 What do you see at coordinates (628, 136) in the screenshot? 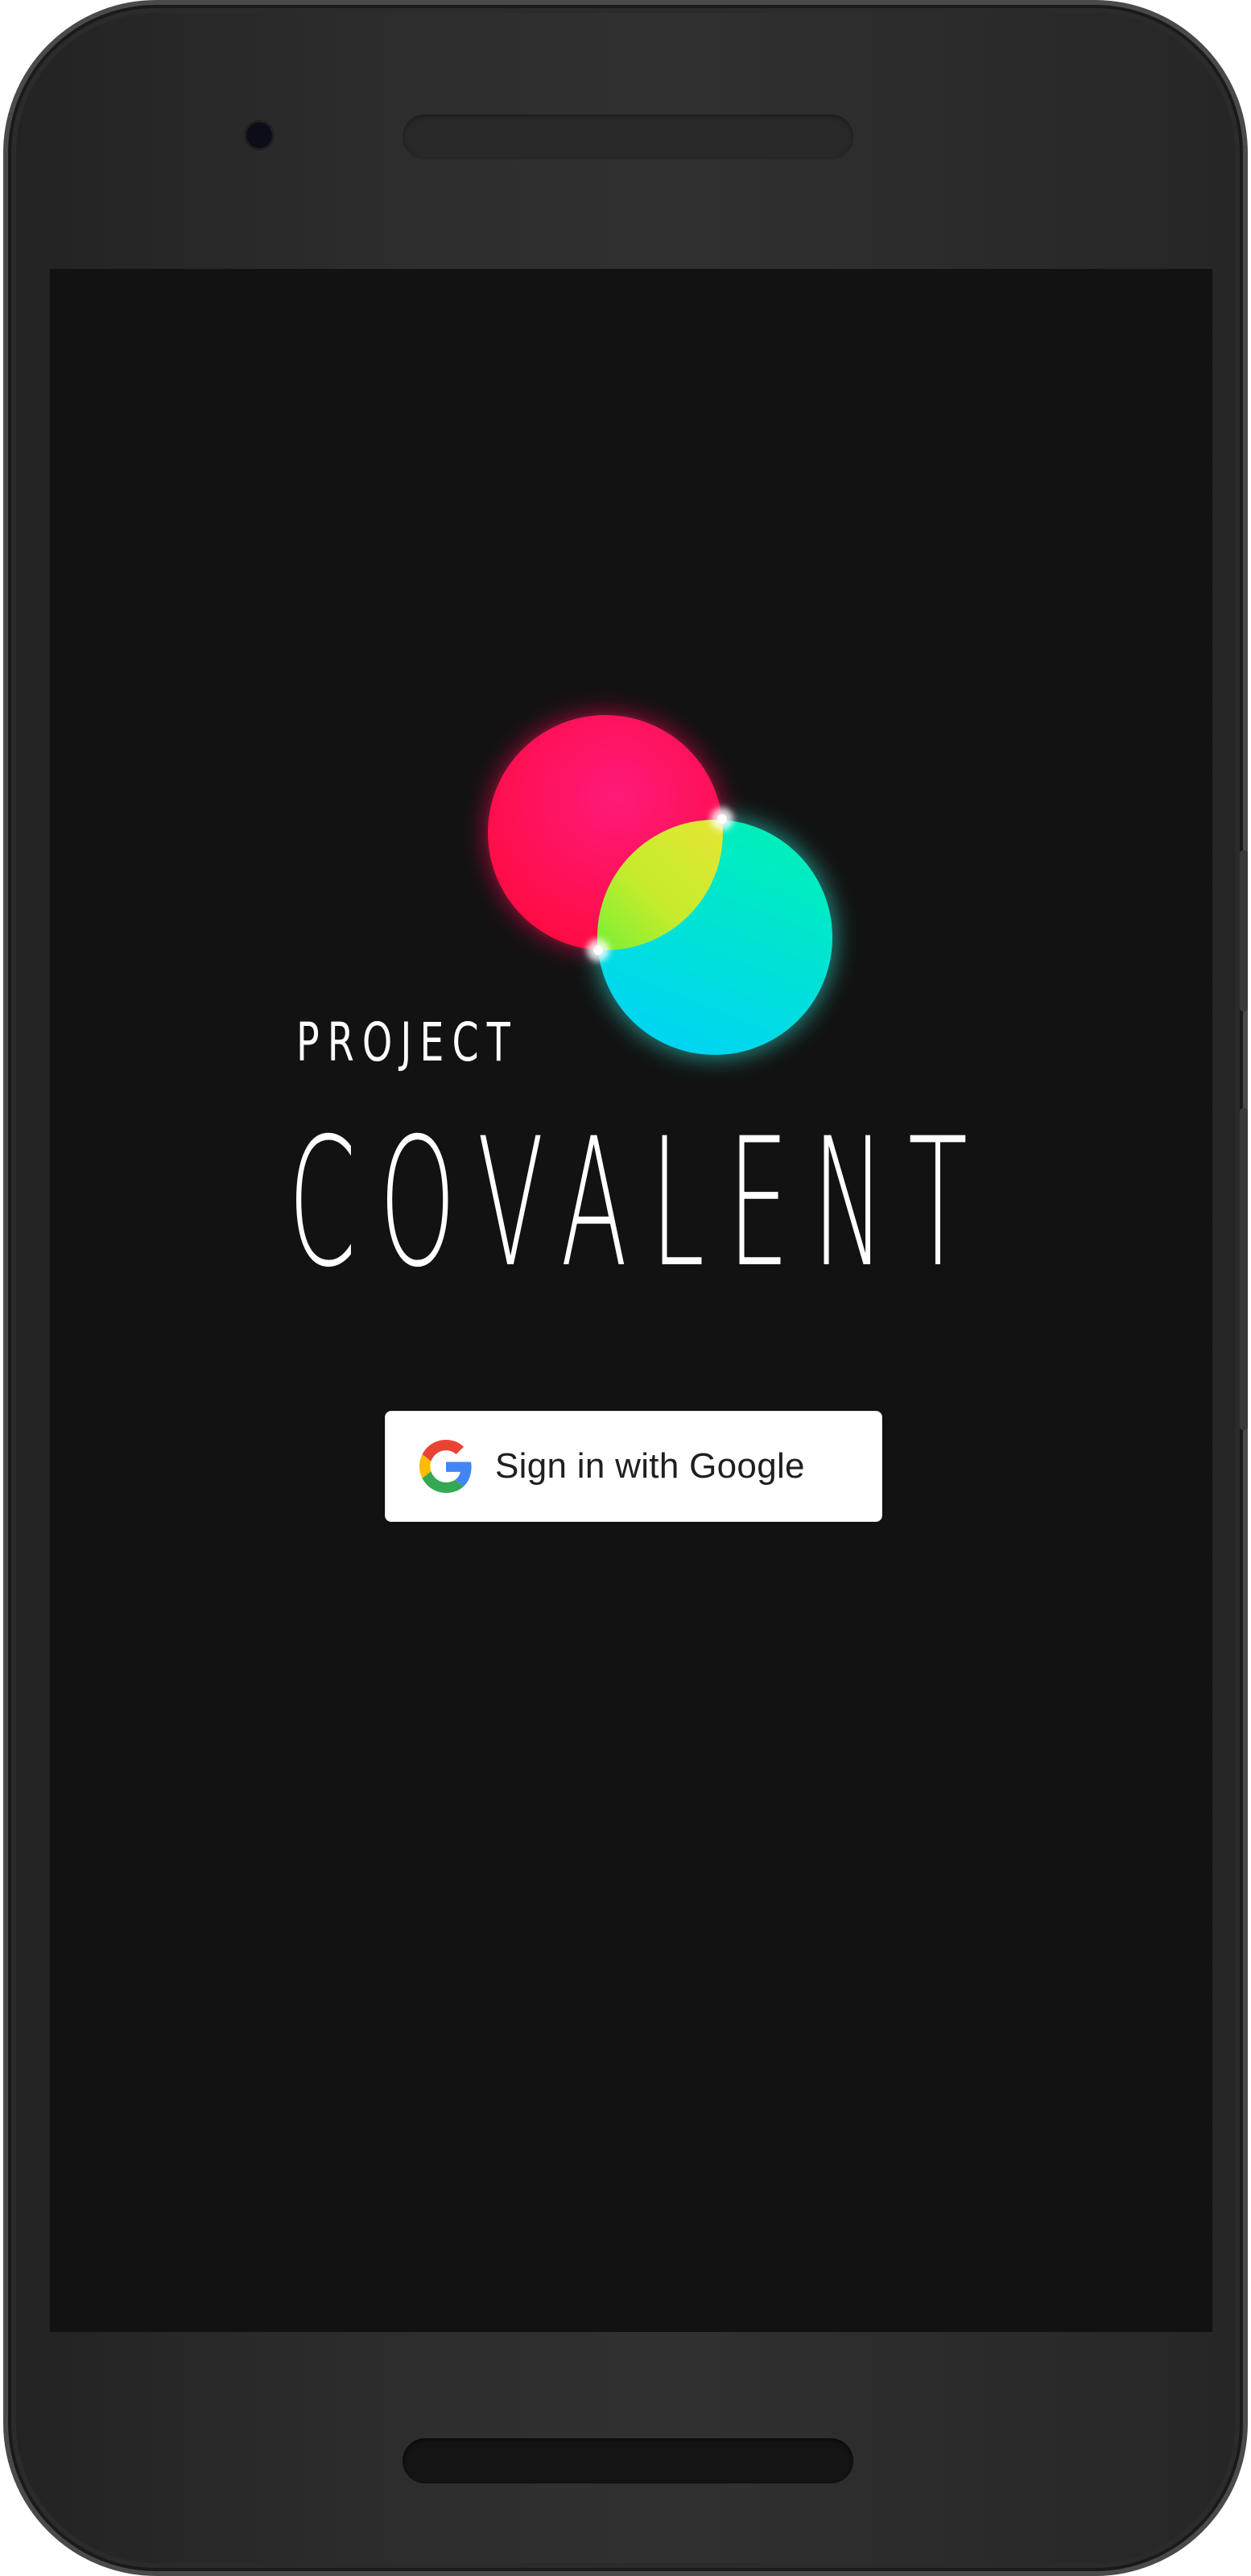
I see `top-speaker` at bounding box center [628, 136].